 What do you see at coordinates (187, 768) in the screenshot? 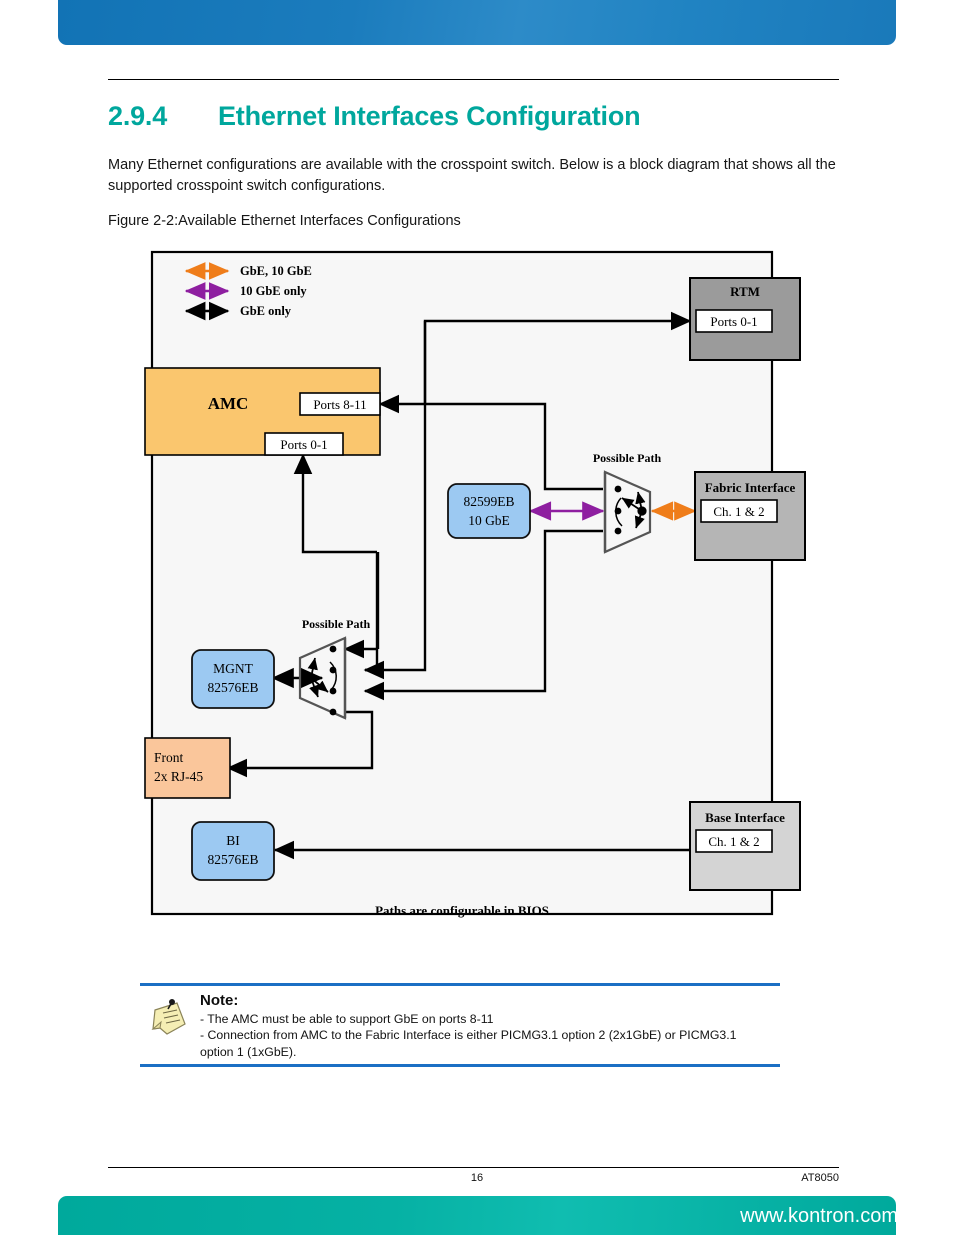
I see `block-front-rj45: Front 2x RJ-45` at bounding box center [187, 768].